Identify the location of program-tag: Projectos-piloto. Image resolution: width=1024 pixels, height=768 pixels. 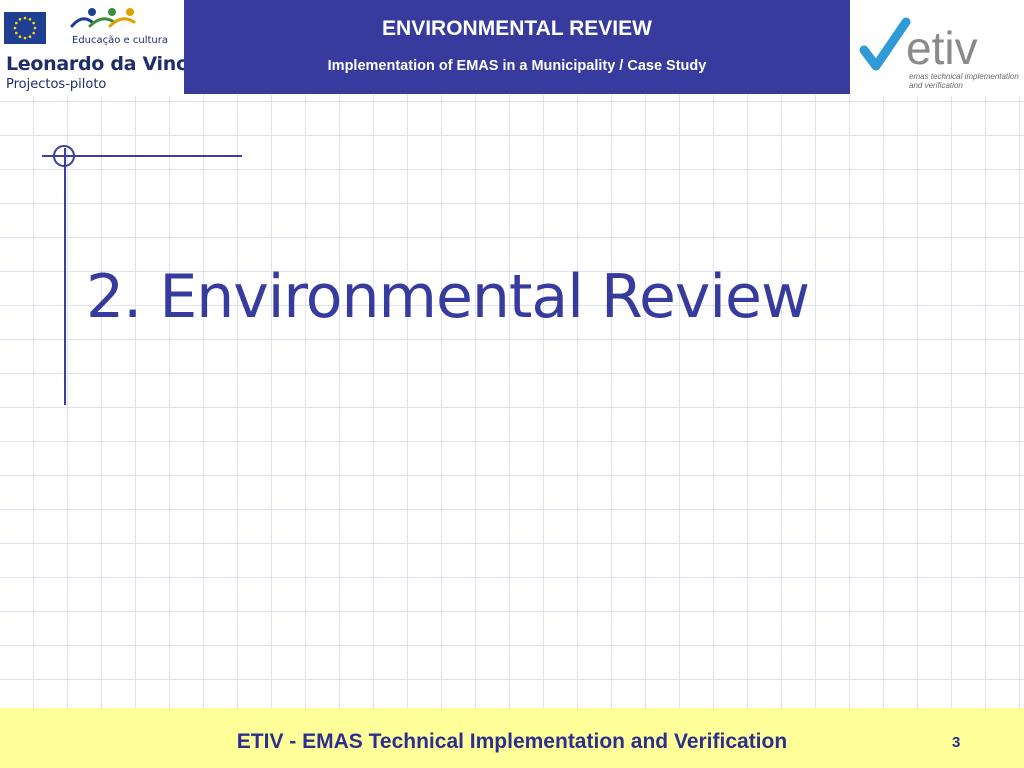
(56, 84).